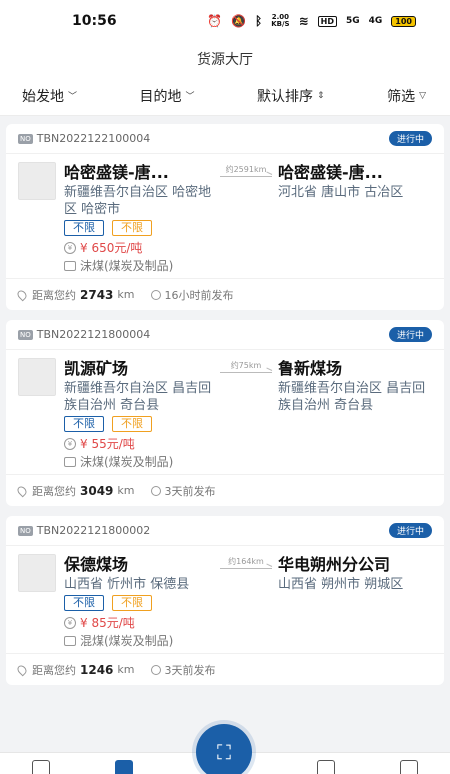 This screenshot has width=450, height=774. I want to click on dest-address: 山西省 朔州市 朔城区, so click(341, 584).